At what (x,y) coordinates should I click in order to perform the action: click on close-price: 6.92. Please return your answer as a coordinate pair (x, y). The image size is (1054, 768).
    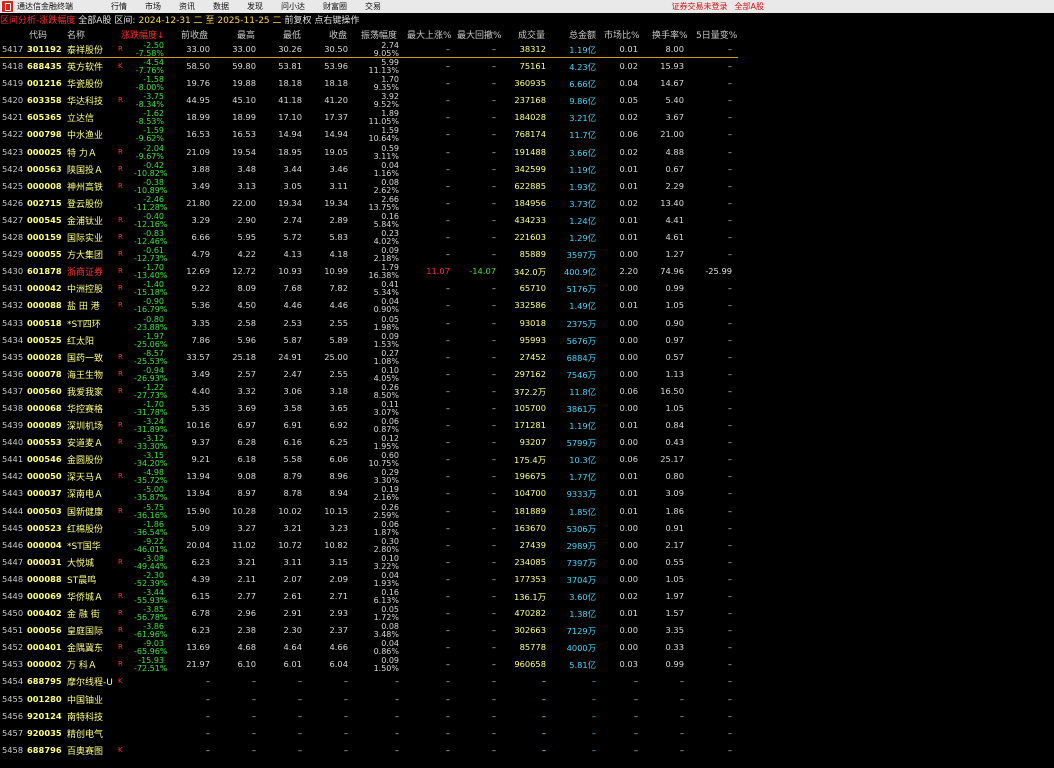
    Looking at the image, I should click on (338, 425).